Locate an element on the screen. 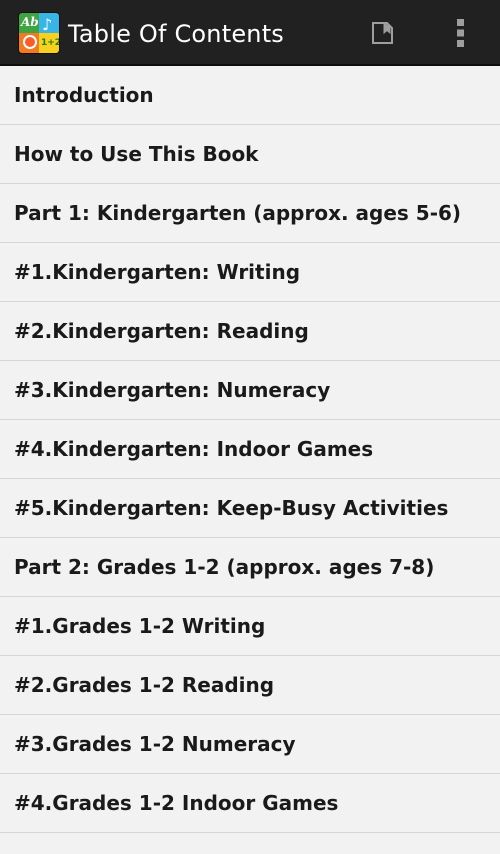  toc-item-g12-indoor-games: #4.Grades 1-2 Indoor Games is located at coordinates (250, 803).